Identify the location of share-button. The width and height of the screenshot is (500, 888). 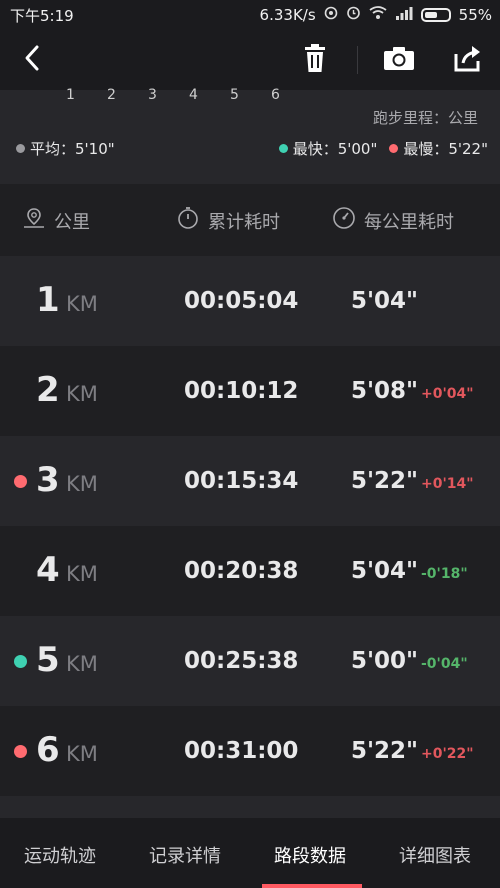
(468, 60).